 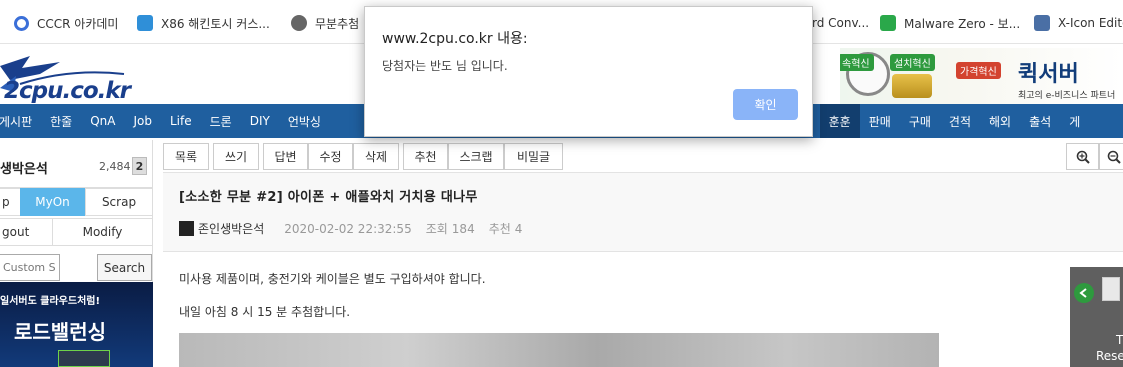 I want to click on sidebar-search-input: Custom S, so click(x=30, y=267).